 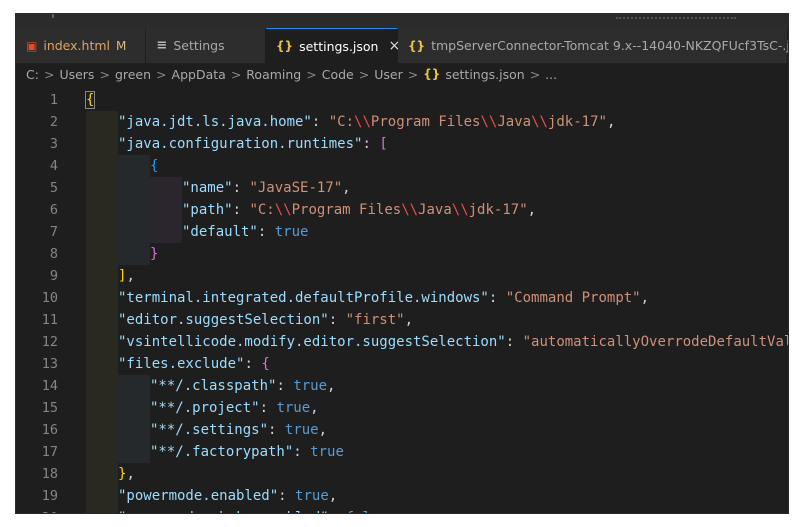 What do you see at coordinates (49, 298) in the screenshot?
I see `line-number: 10` at bounding box center [49, 298].